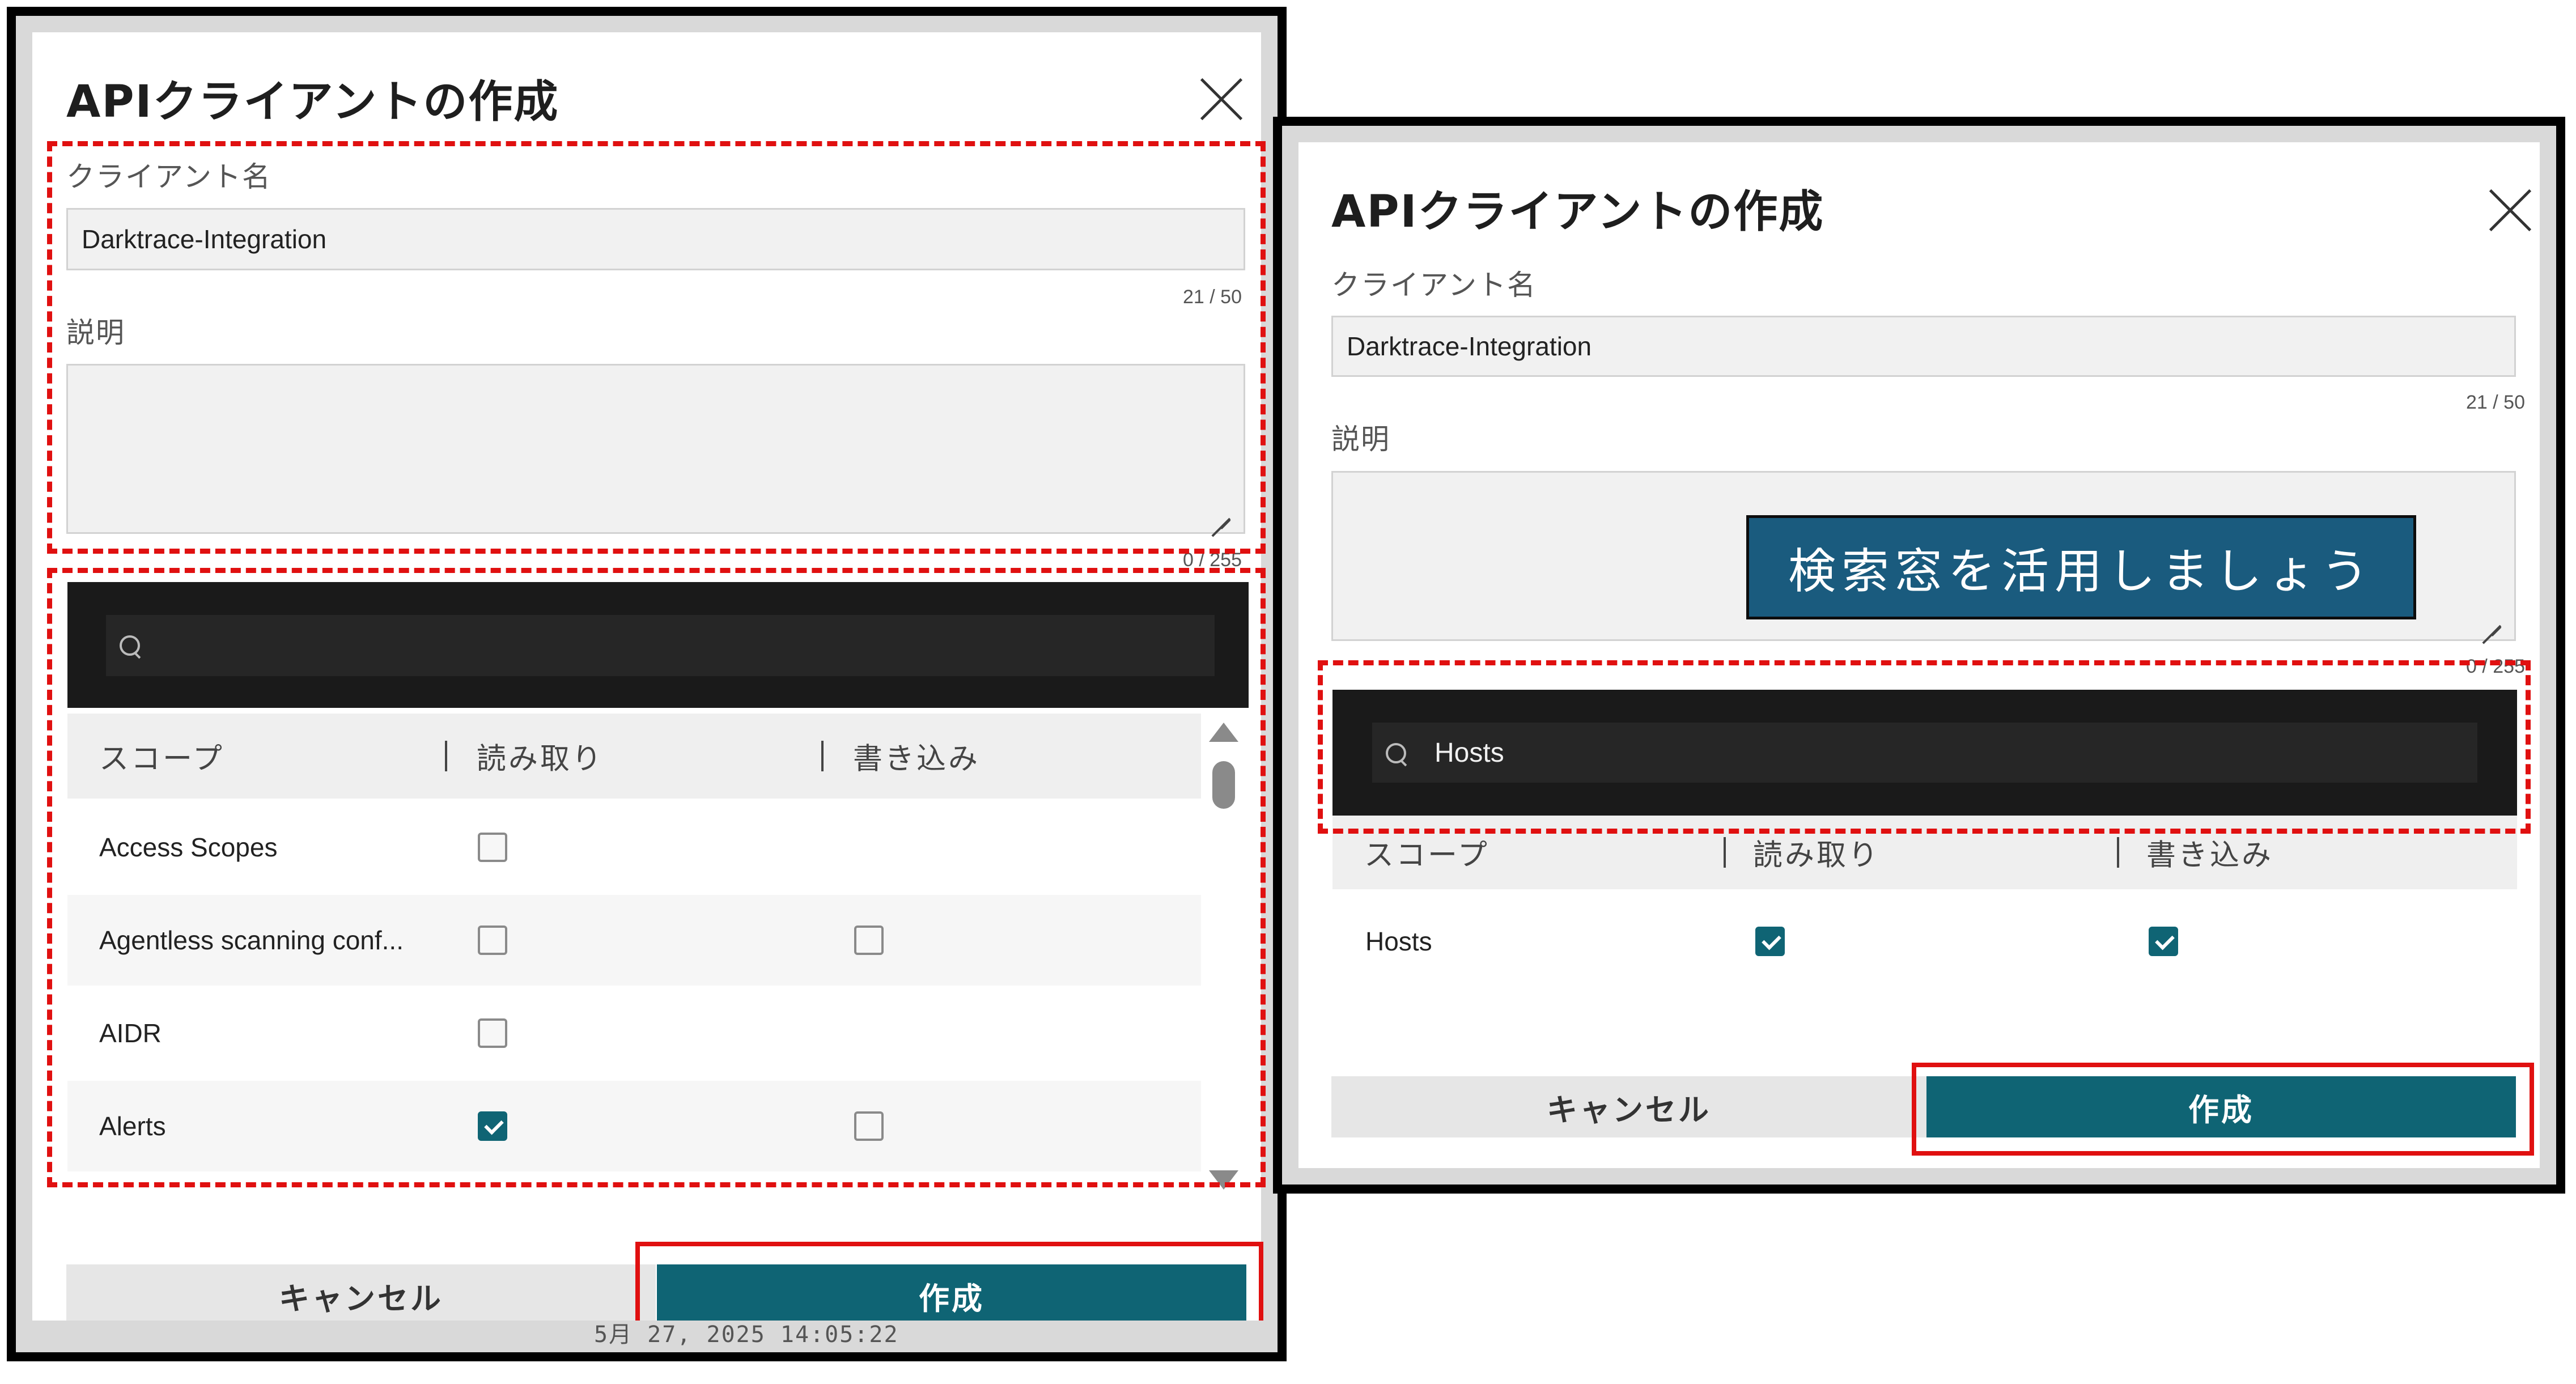 The width and height of the screenshot is (2576, 1384). I want to click on client-name-input: Darktrace-Integration, so click(1923, 347).